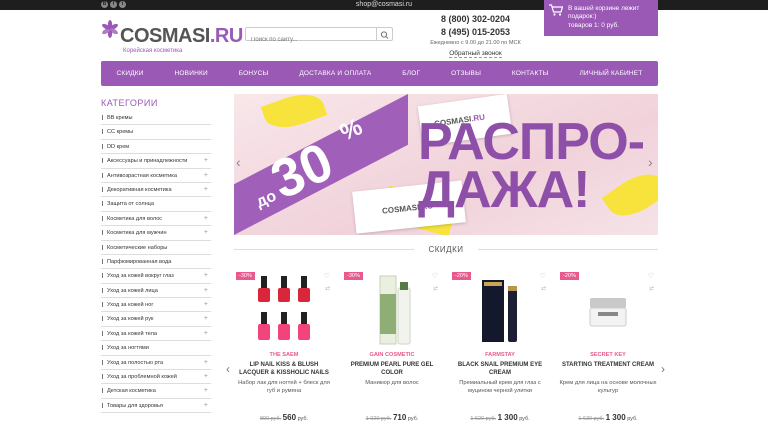  I want to click on logo-subtitle: Корейская косметика, so click(153, 51).